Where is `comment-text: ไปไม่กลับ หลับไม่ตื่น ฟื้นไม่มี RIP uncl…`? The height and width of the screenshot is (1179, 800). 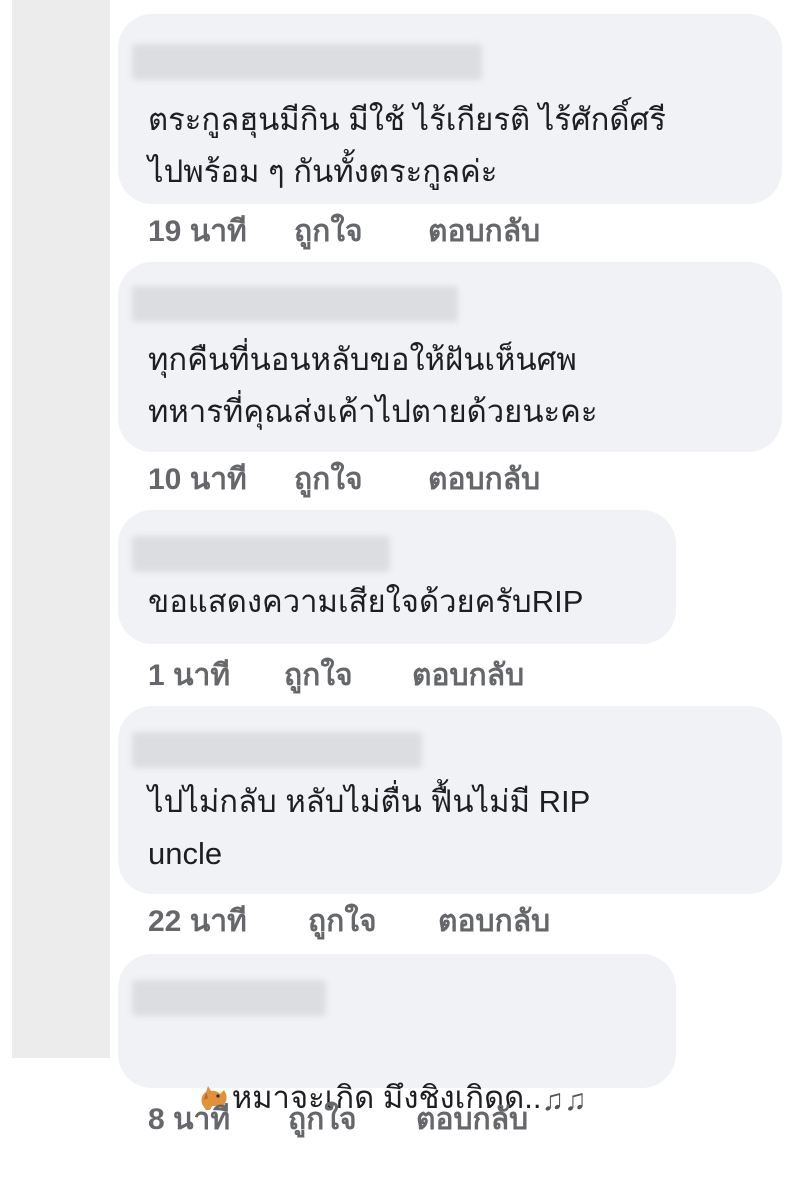
comment-text: ไปไม่กลับ หลับไม่ตื่น ฟื้นไม่มี RIP uncl… is located at coordinates (369, 827).